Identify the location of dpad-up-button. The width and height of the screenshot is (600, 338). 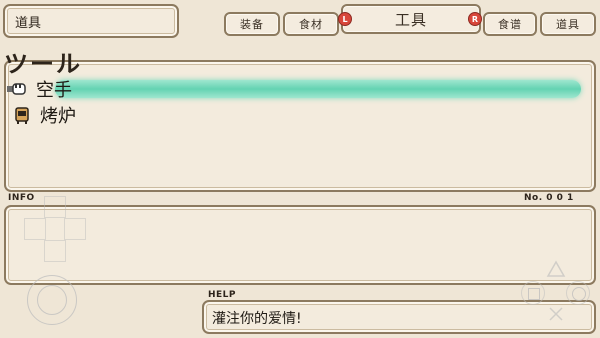
(55, 207).